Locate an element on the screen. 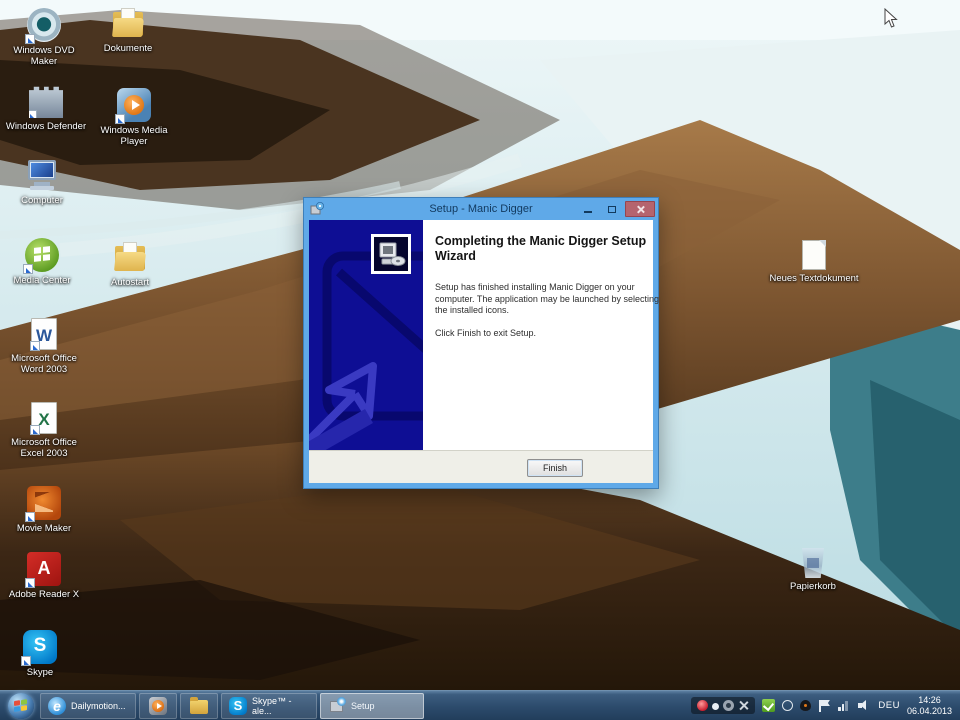 The height and width of the screenshot is (720, 960). wizard-paragraph-2: Click Finish to exit Setup. is located at coordinates (486, 333).